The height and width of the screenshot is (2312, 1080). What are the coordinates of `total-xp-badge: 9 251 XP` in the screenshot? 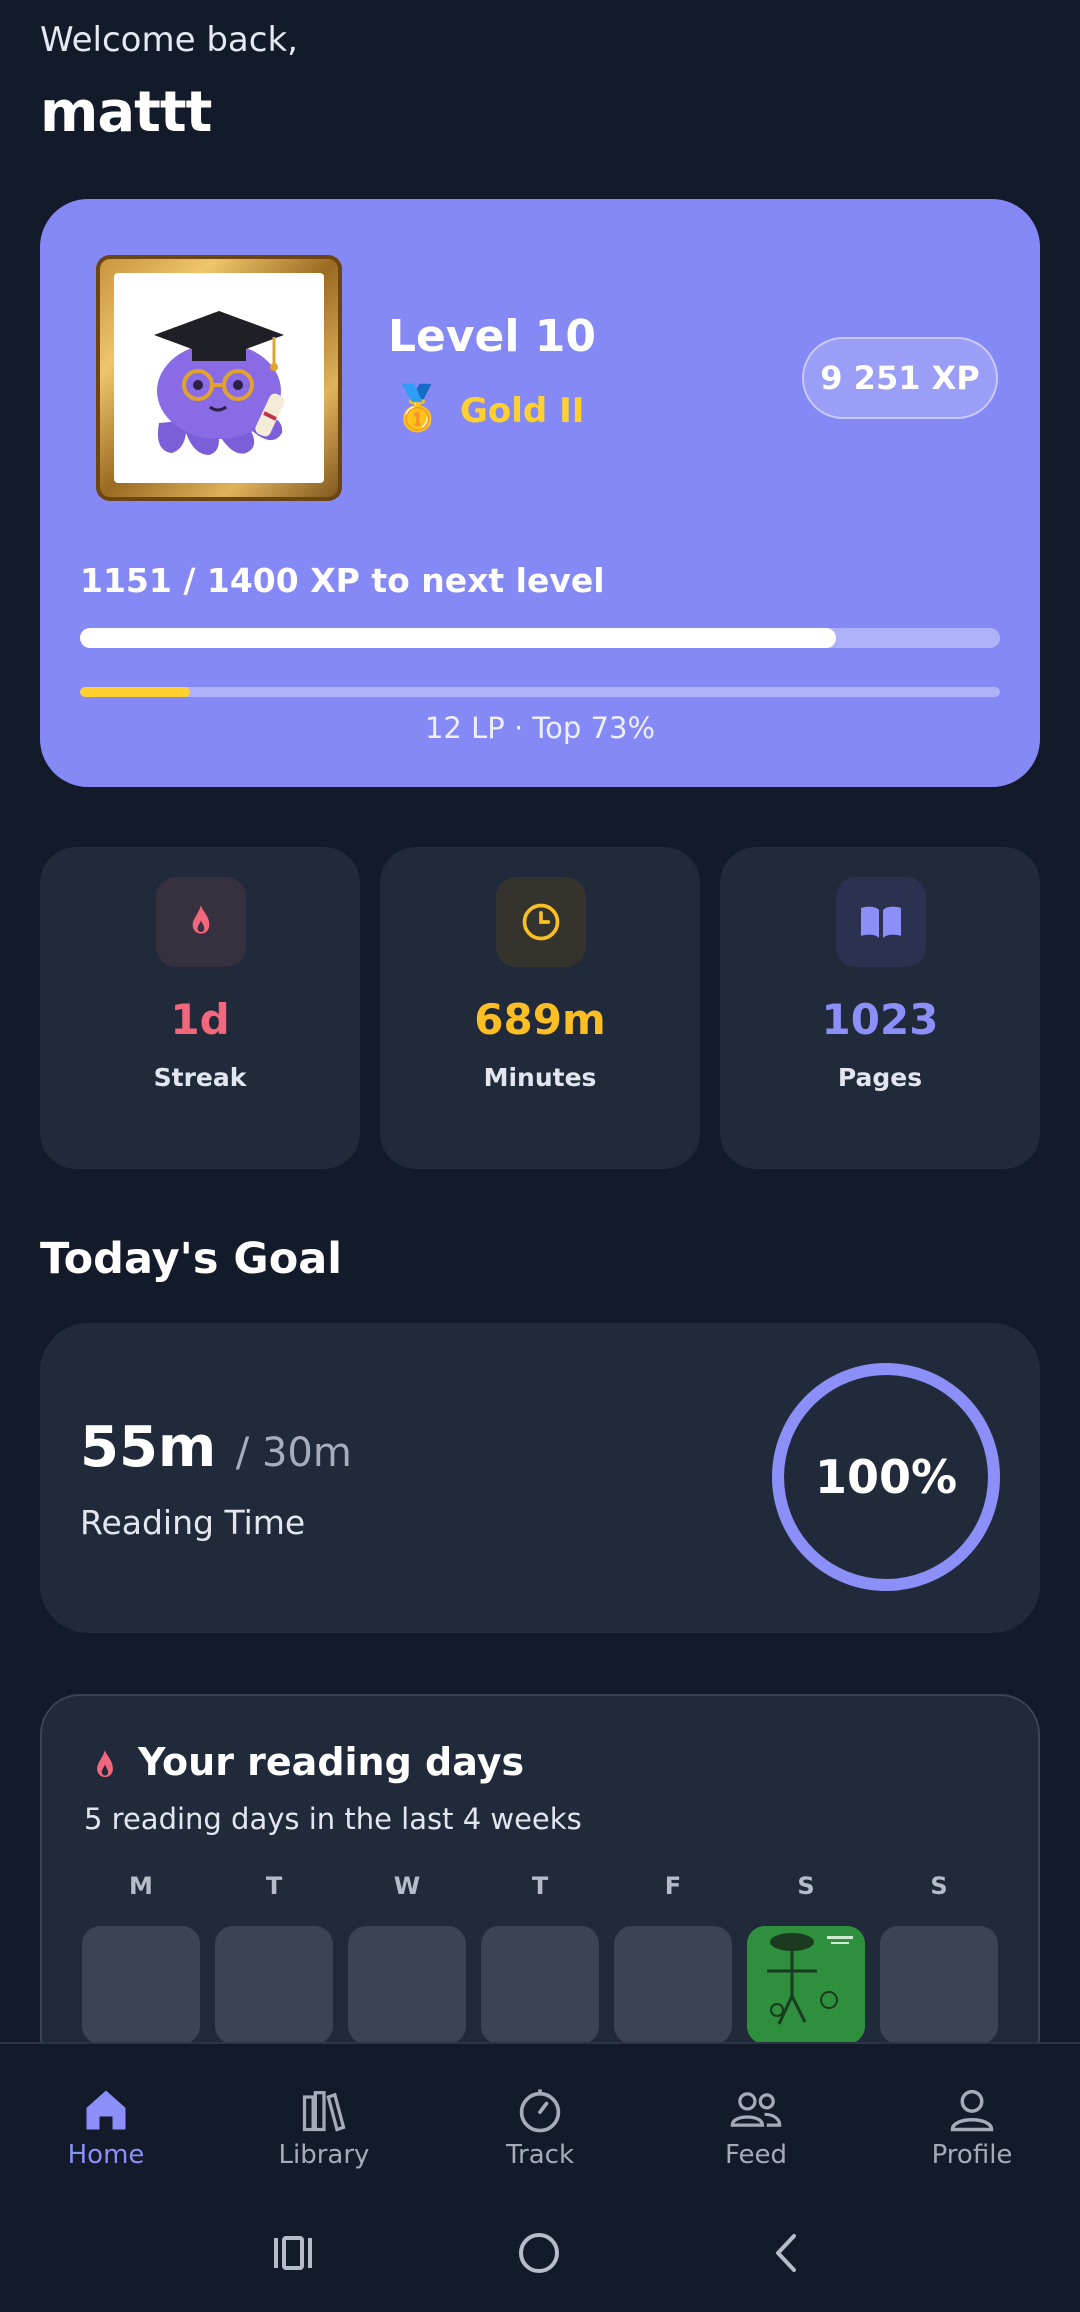 It's located at (900, 378).